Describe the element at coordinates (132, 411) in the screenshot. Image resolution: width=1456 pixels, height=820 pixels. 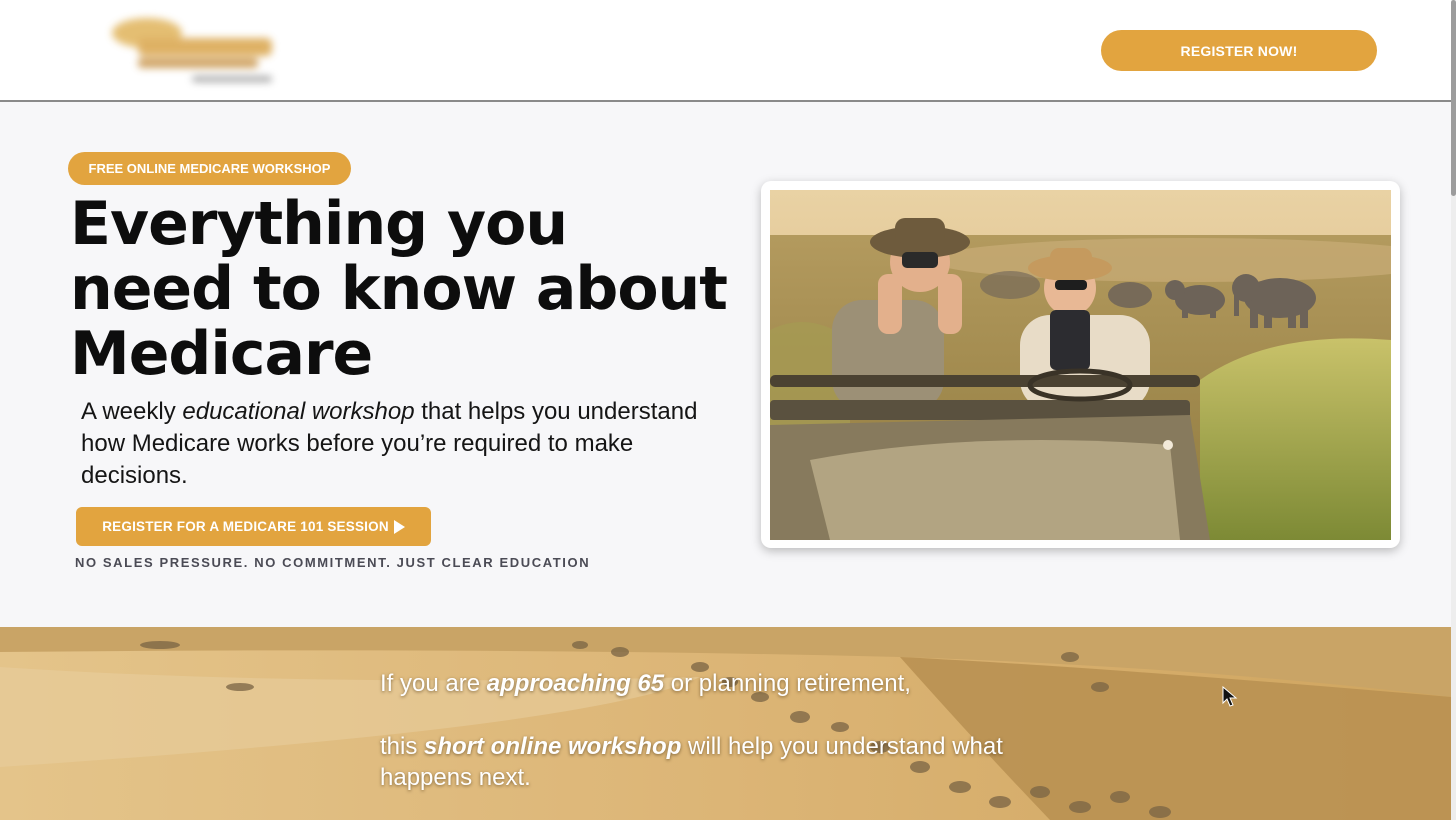
I see `subtext-part-1: A weekly` at that location.